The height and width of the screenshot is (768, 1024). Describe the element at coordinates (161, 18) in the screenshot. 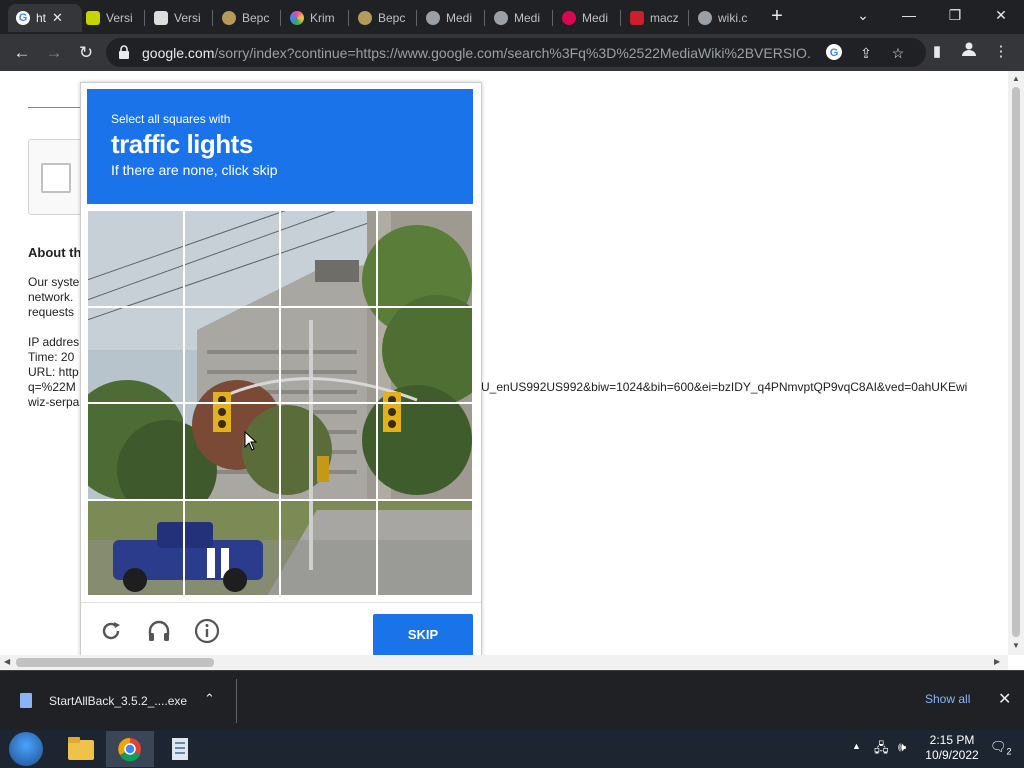

I see `mediawiki-n-icon` at that location.